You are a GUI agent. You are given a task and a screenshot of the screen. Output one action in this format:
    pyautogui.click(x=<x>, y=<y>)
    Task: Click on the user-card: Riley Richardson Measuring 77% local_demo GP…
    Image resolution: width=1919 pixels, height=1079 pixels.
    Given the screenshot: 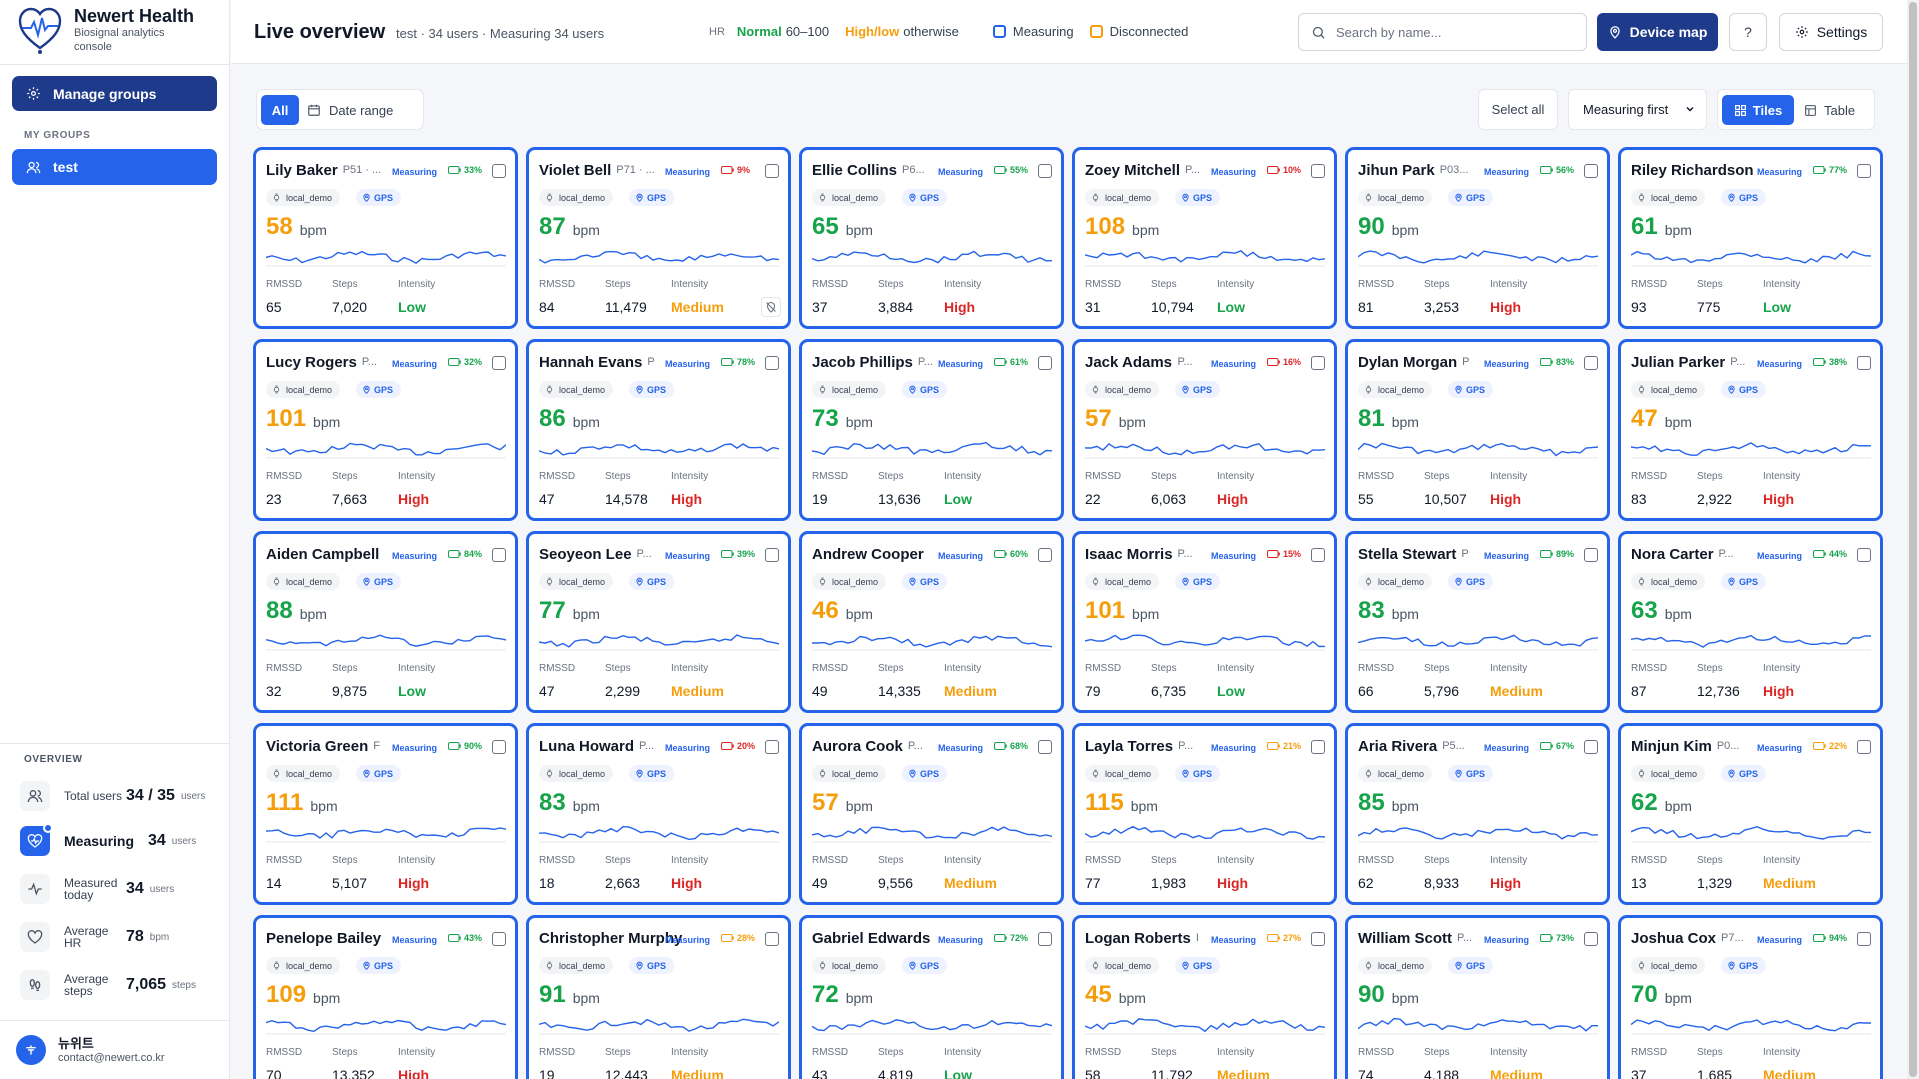 What is the action you would take?
    pyautogui.click(x=1750, y=238)
    